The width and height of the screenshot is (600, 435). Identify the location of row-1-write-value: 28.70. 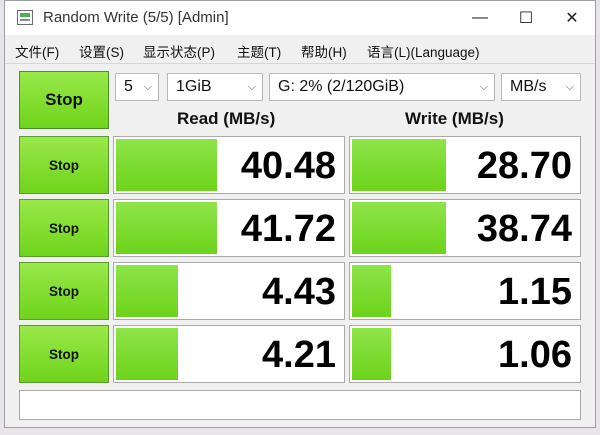
(524, 166).